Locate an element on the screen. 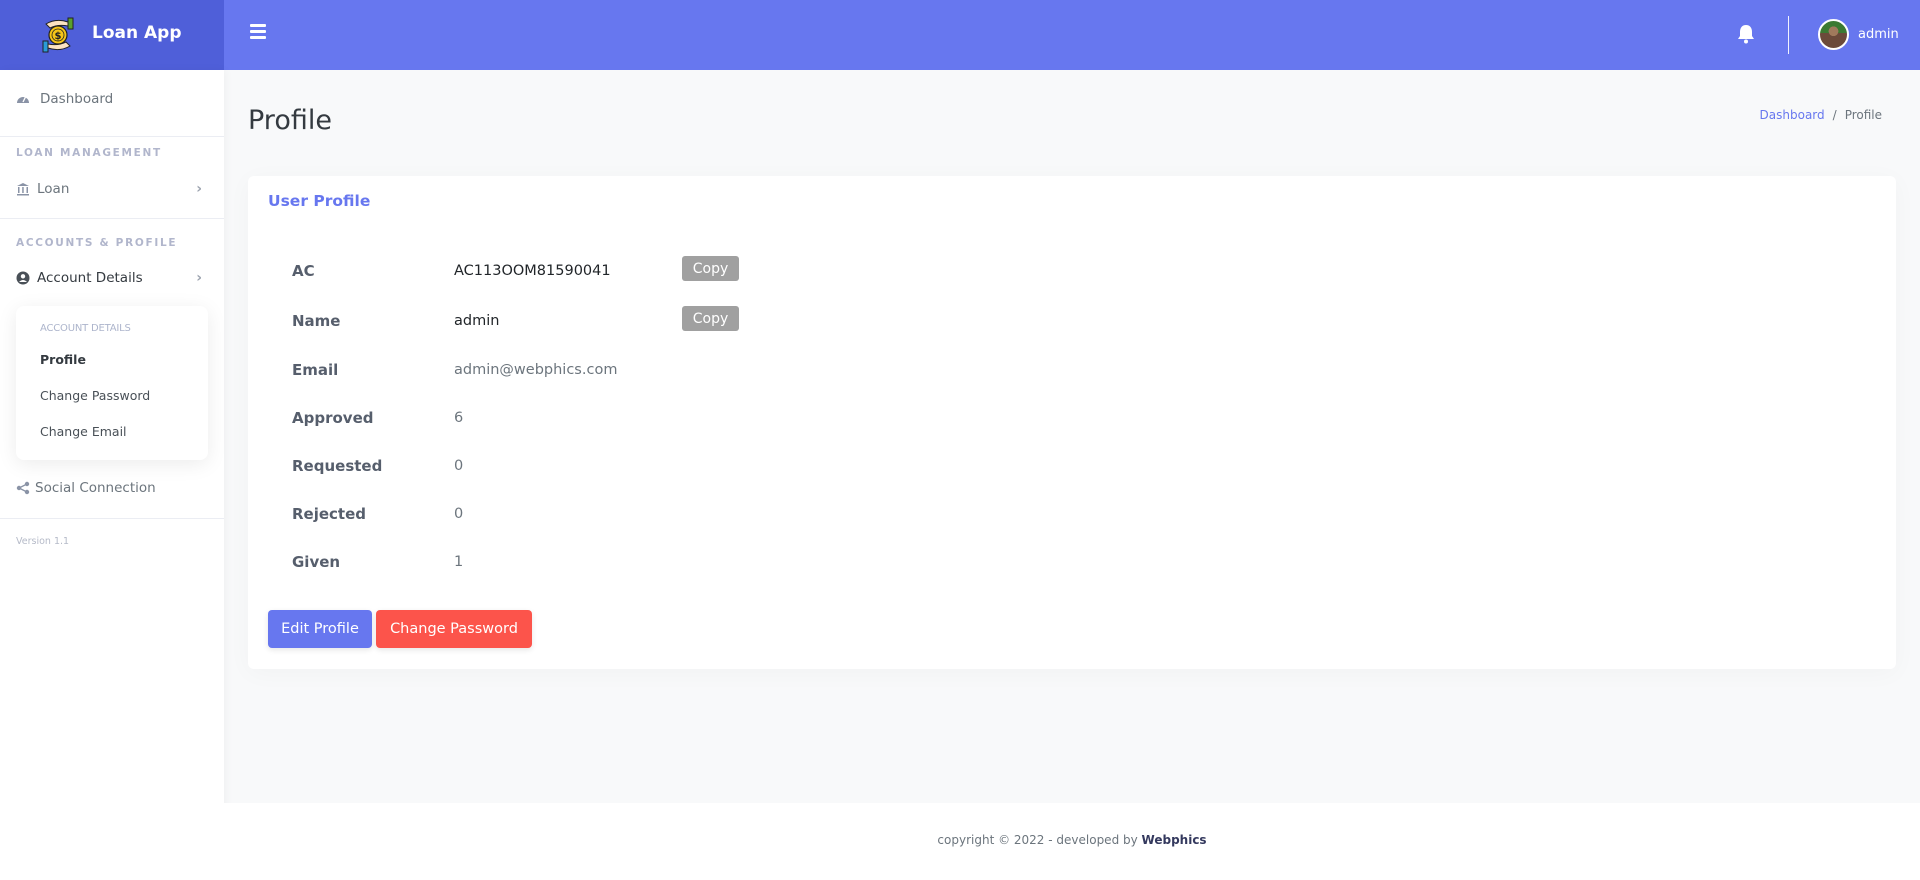  version-label: Version 1.1 is located at coordinates (43, 541).